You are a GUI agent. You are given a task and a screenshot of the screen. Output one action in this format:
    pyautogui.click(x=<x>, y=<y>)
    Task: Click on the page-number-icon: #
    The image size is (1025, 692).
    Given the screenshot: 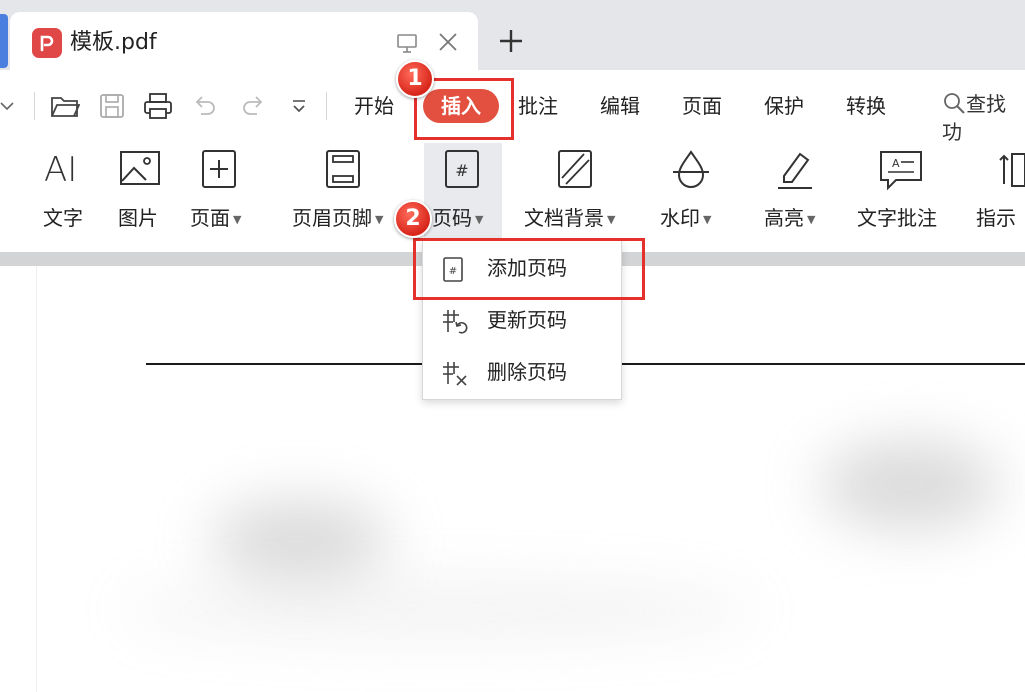 What is the action you would take?
    pyautogui.click(x=463, y=172)
    